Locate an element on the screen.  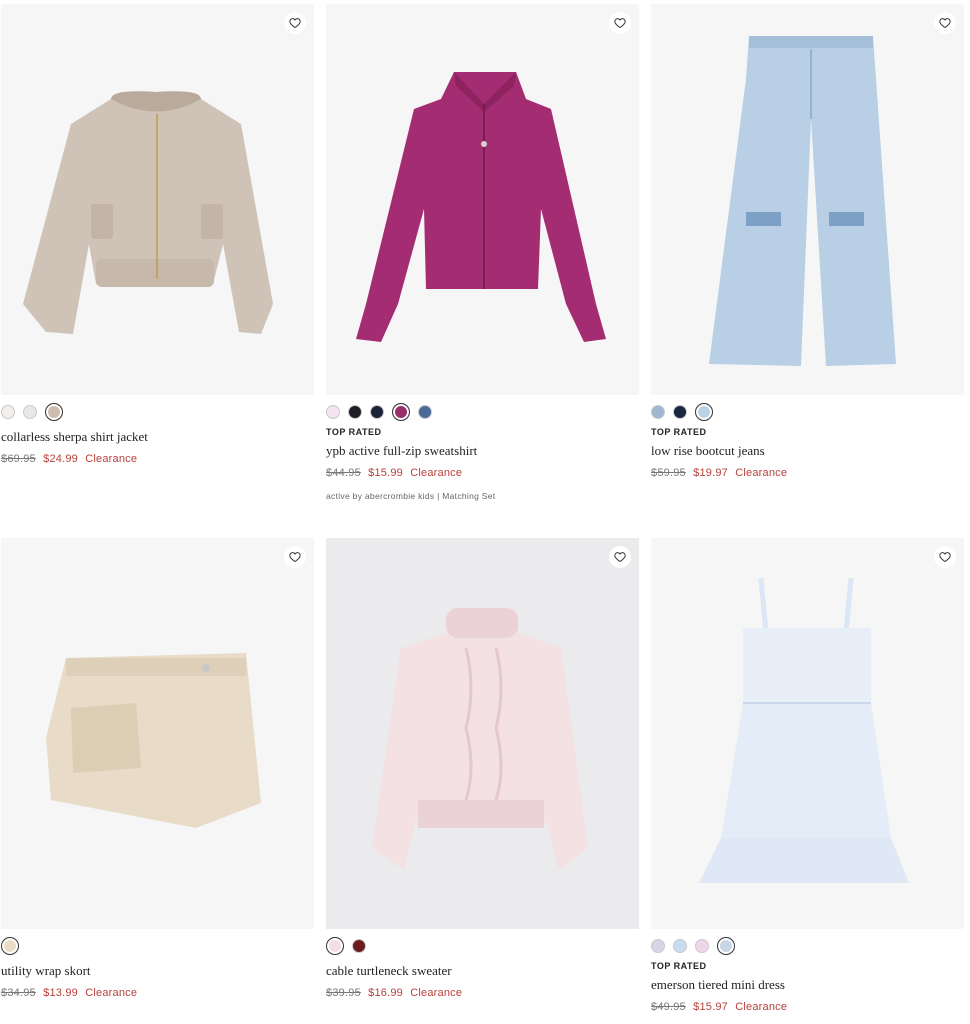
original-price: $49.95 is located at coordinates (668, 1007).